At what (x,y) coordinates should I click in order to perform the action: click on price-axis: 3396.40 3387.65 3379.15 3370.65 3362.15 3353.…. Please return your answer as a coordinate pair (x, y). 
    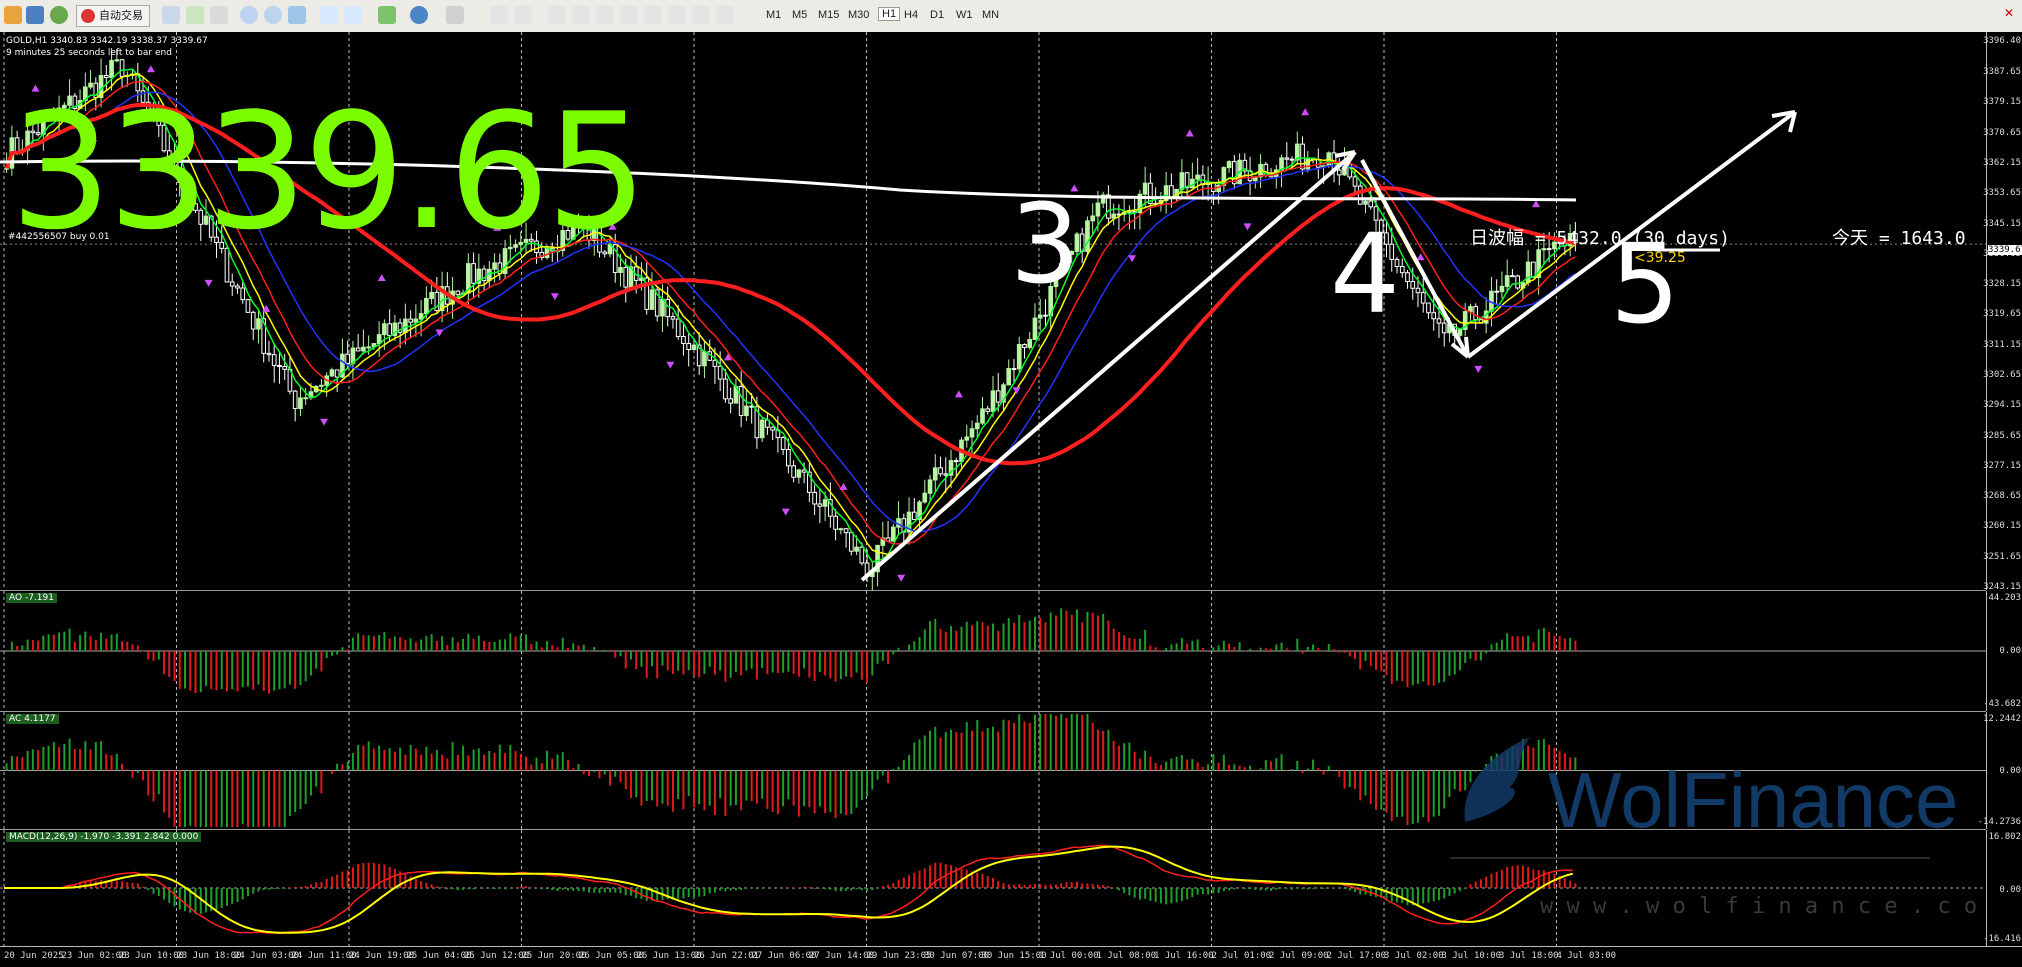
    Looking at the image, I should click on (2002, 312).